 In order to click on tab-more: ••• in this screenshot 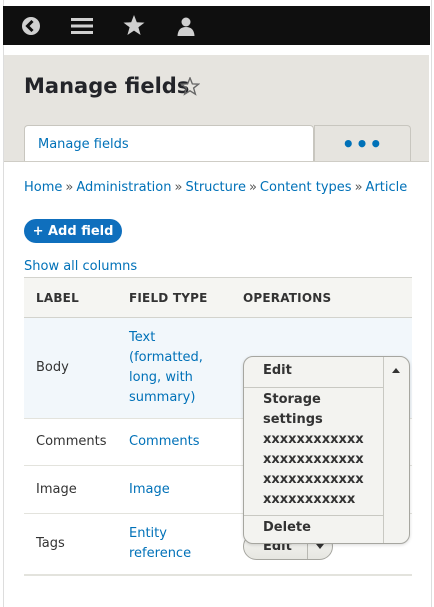, I will do `click(362, 143)`.